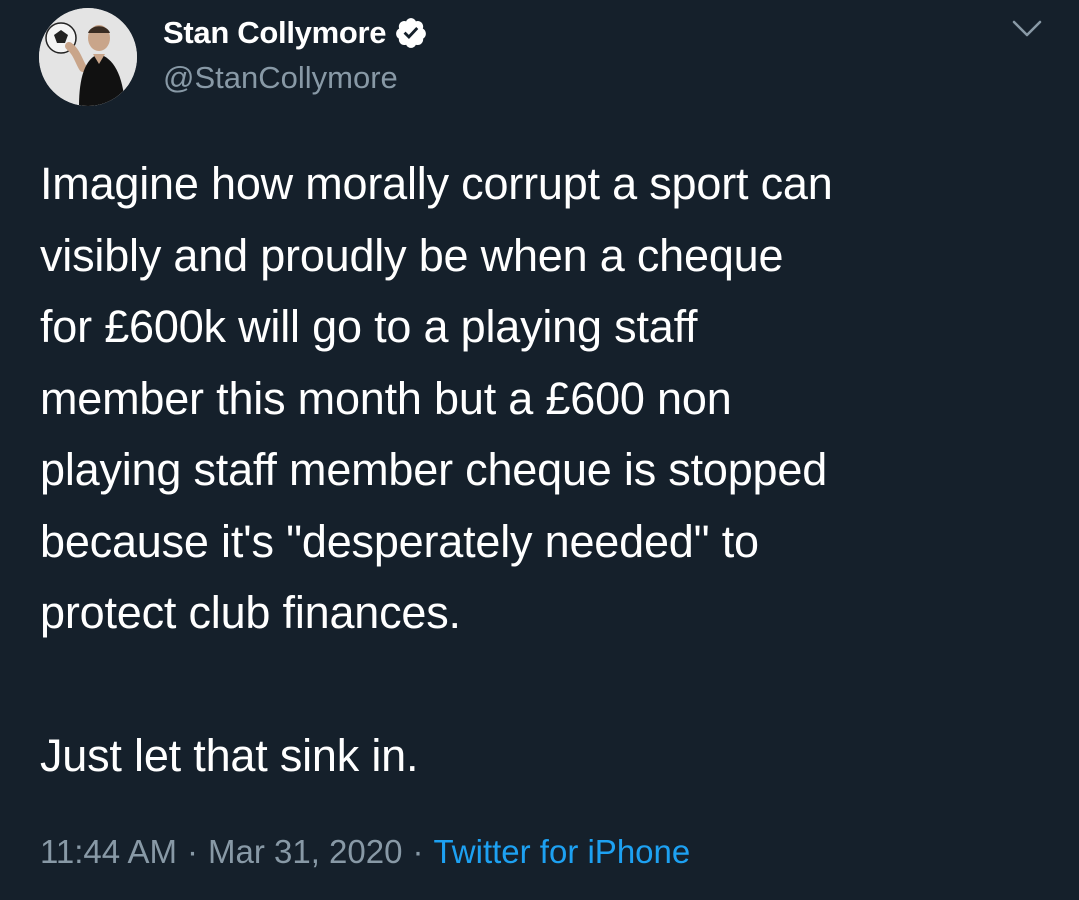 The height and width of the screenshot is (900, 1079). I want to click on author-name-row: Stan Collymore, so click(295, 33).